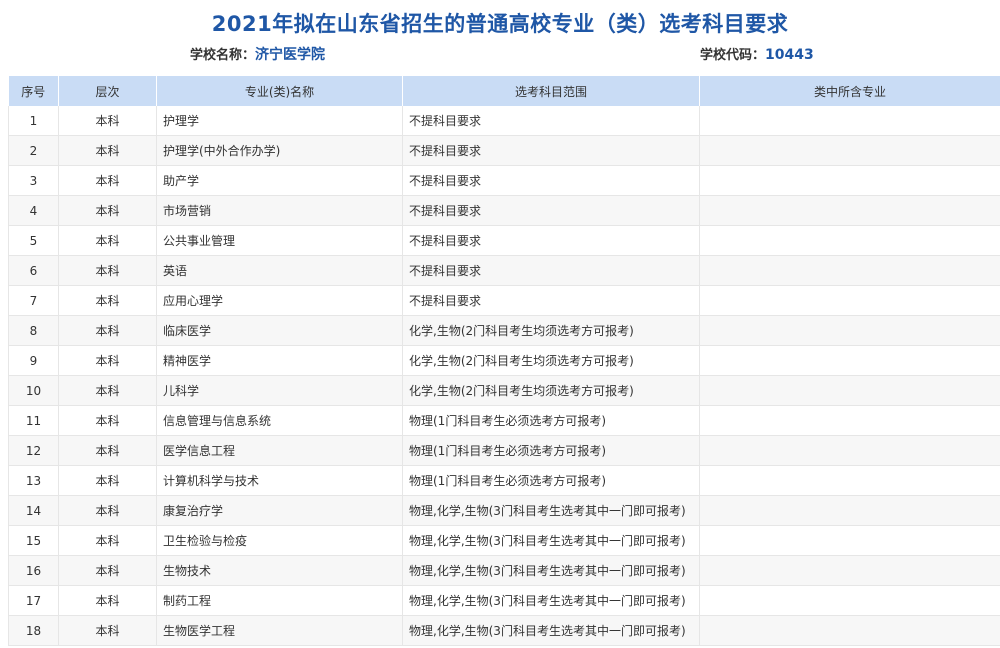 The image size is (1000, 648). Describe the element at coordinates (33, 270) in the screenshot. I see `cell-index: 6` at that location.